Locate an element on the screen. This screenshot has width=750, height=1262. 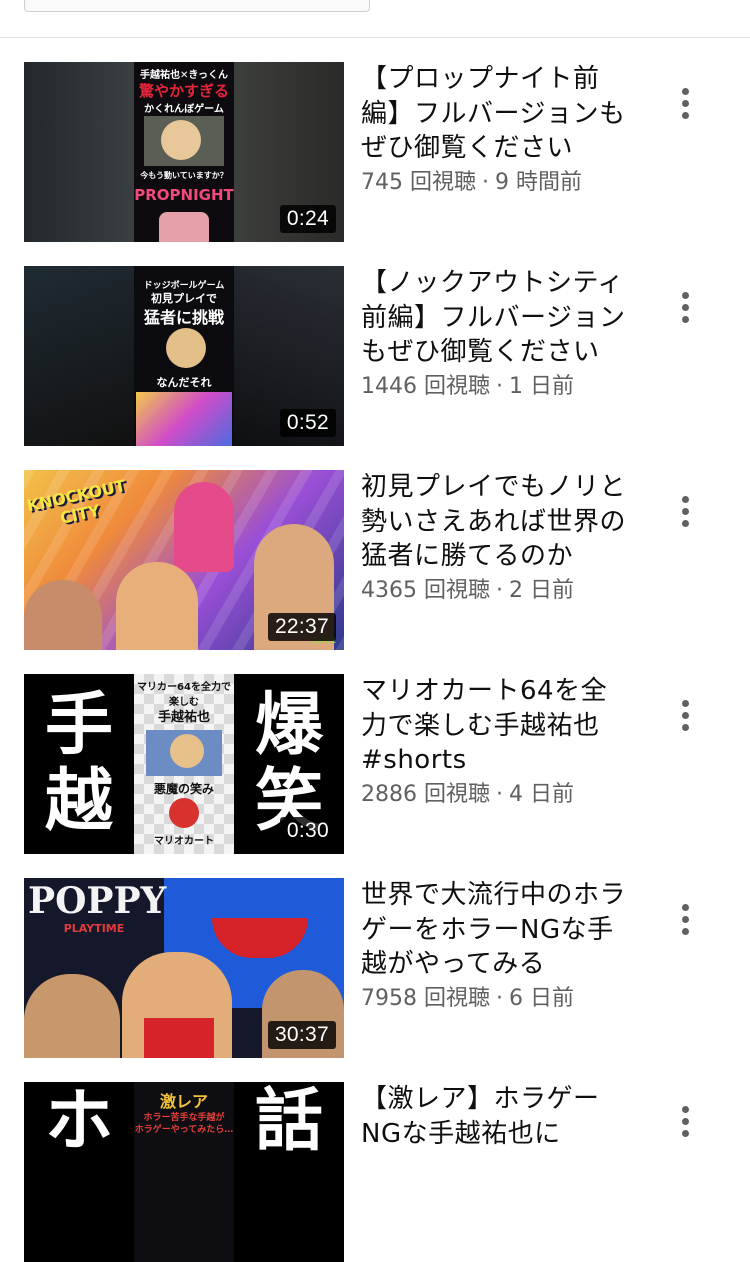
thumb-caption: 悪魔の笑み is located at coordinates (183, 789).